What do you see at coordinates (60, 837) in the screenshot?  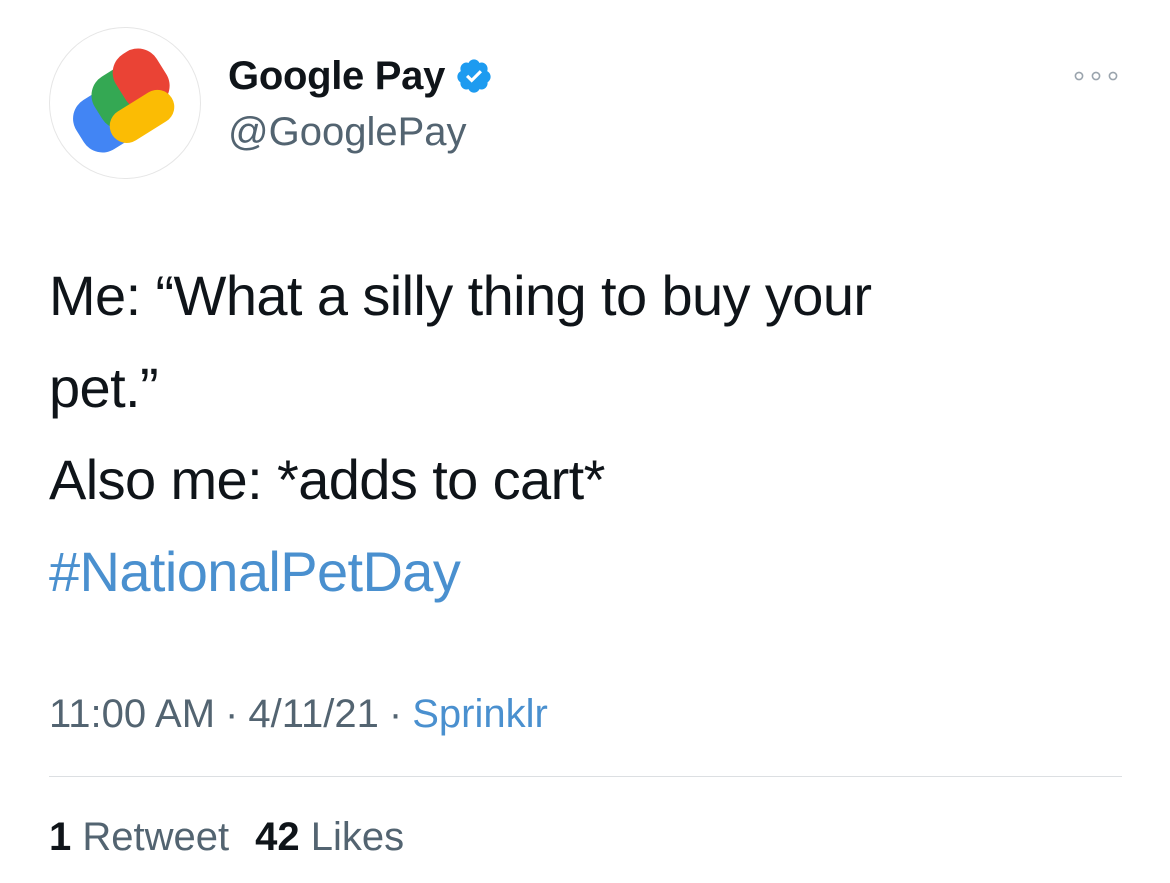 I see `retweets-count: 1` at bounding box center [60, 837].